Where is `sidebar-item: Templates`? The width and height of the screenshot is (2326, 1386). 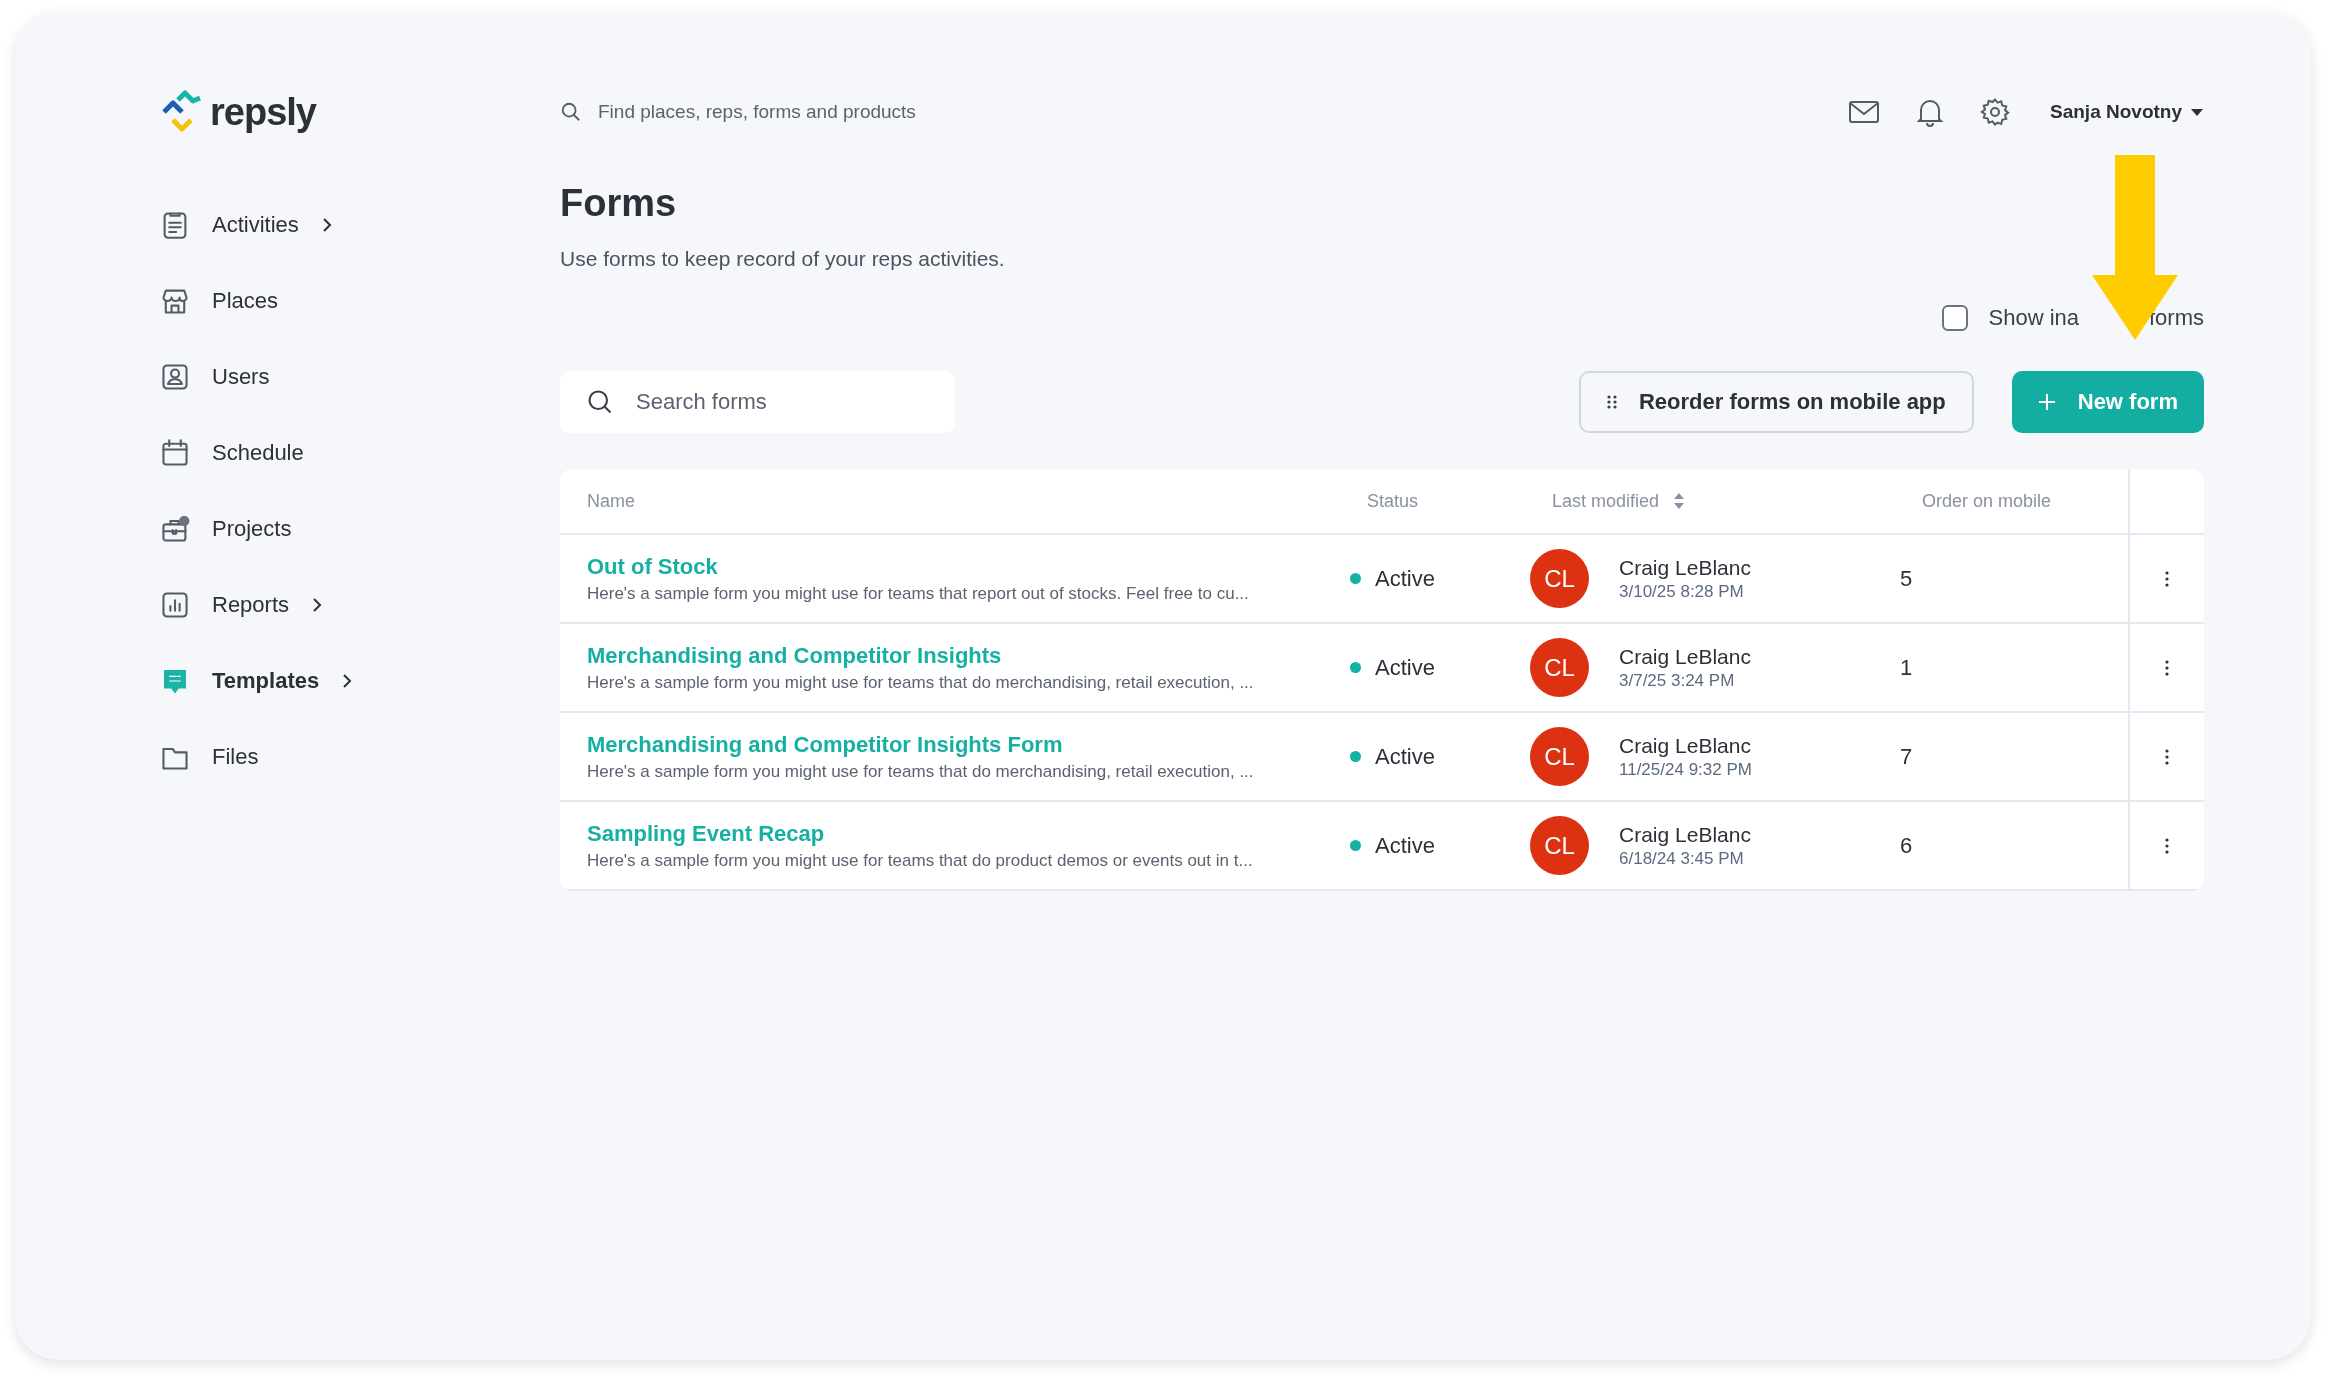
sidebar-item: Templates is located at coordinates (360, 681).